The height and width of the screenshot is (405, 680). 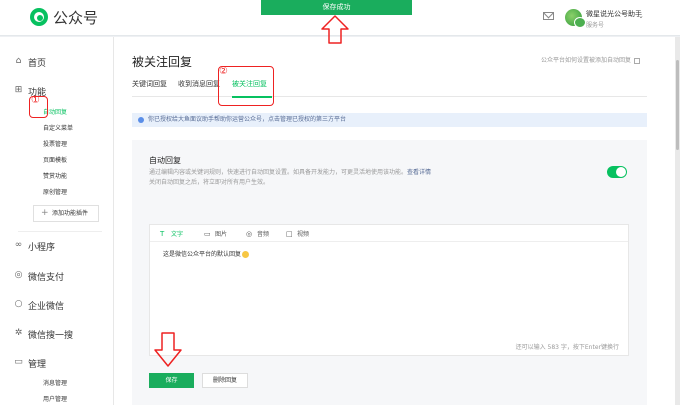 I want to click on annotation-number-1: ①, so click(x=35, y=100).